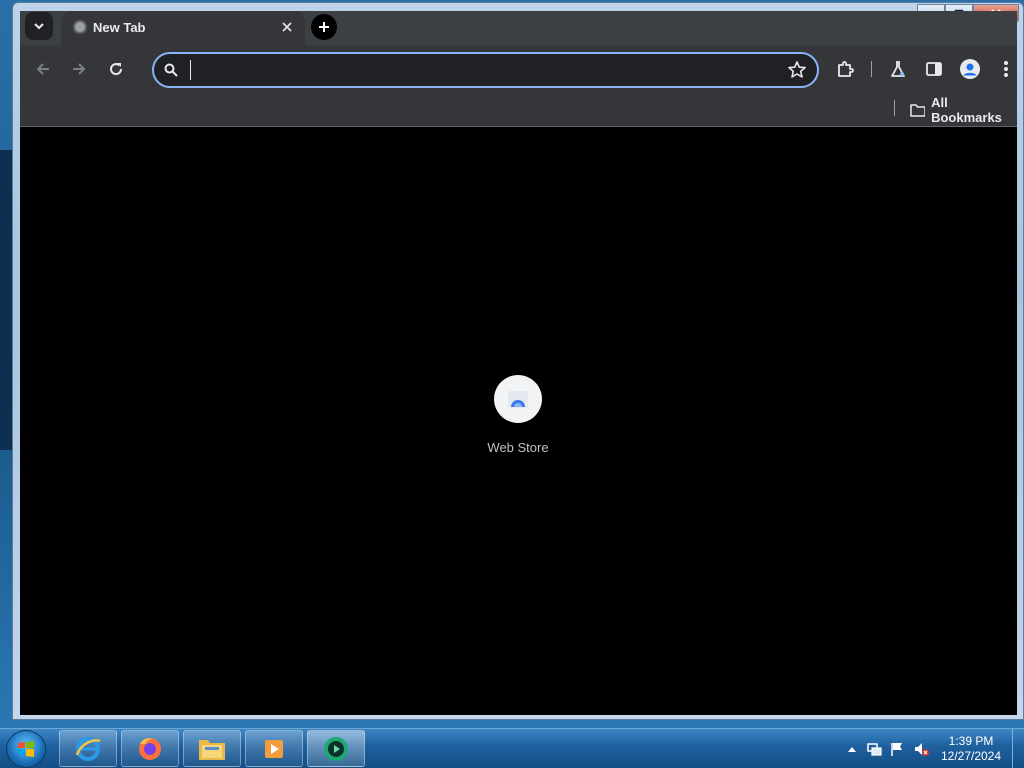  I want to click on omnibox, so click(485, 70).